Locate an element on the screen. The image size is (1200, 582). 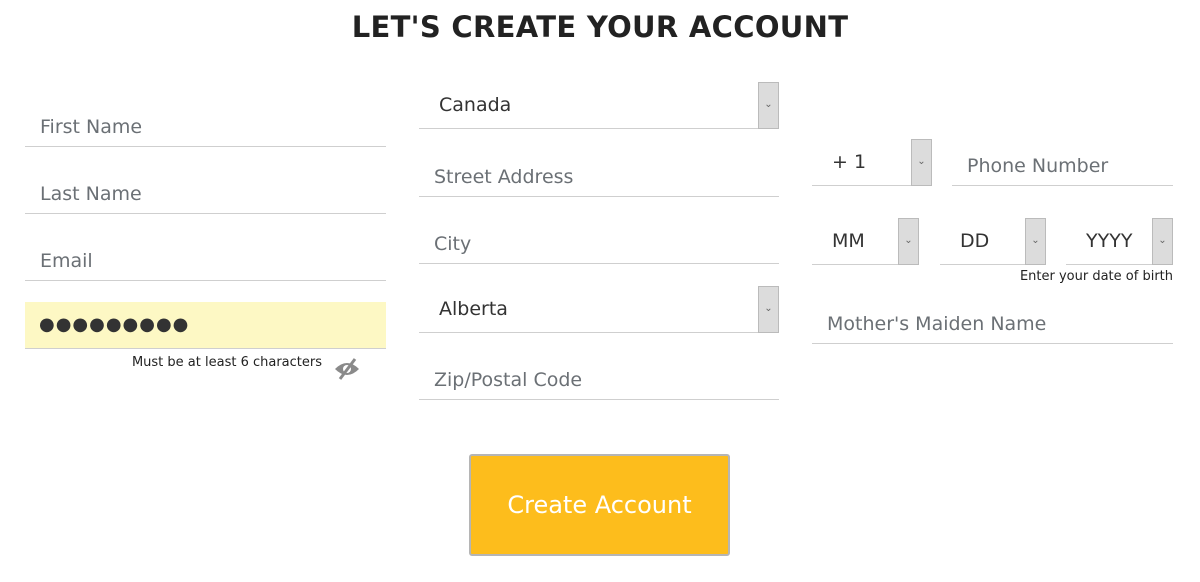
maiden-name-field is located at coordinates (992, 320).